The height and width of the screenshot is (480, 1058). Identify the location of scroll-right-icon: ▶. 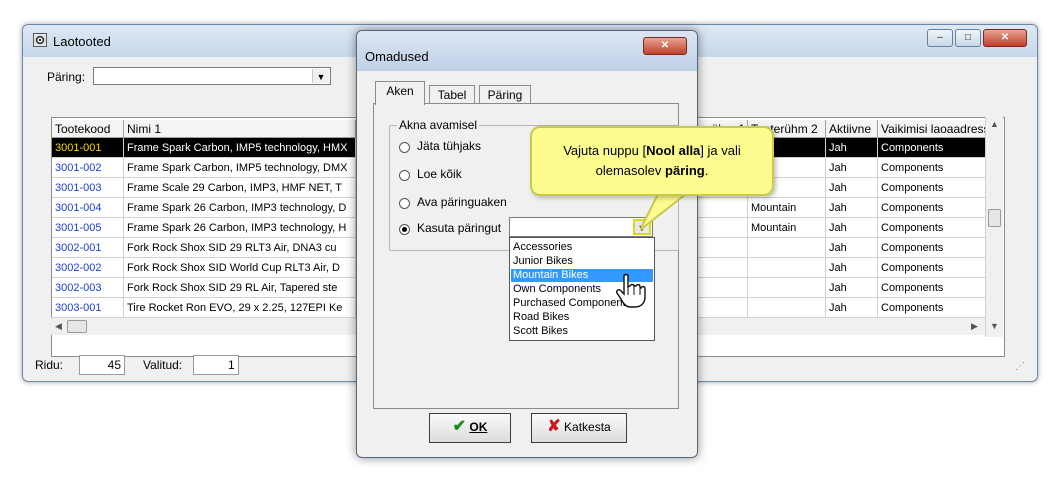
(974, 326).